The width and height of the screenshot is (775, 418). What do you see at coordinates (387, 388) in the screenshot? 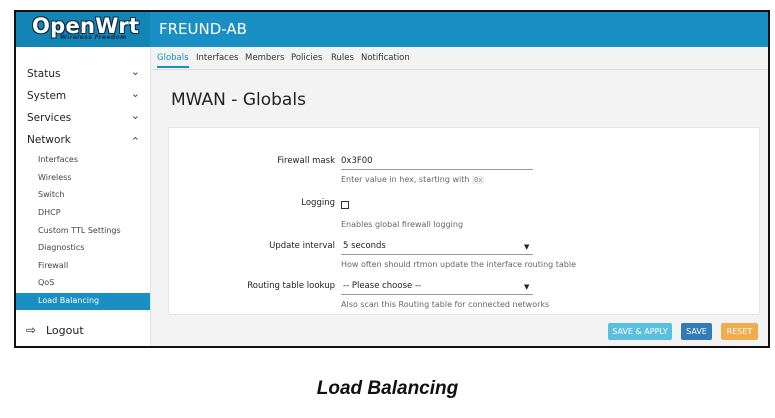
I see `figure-caption: Load Balancing` at bounding box center [387, 388].